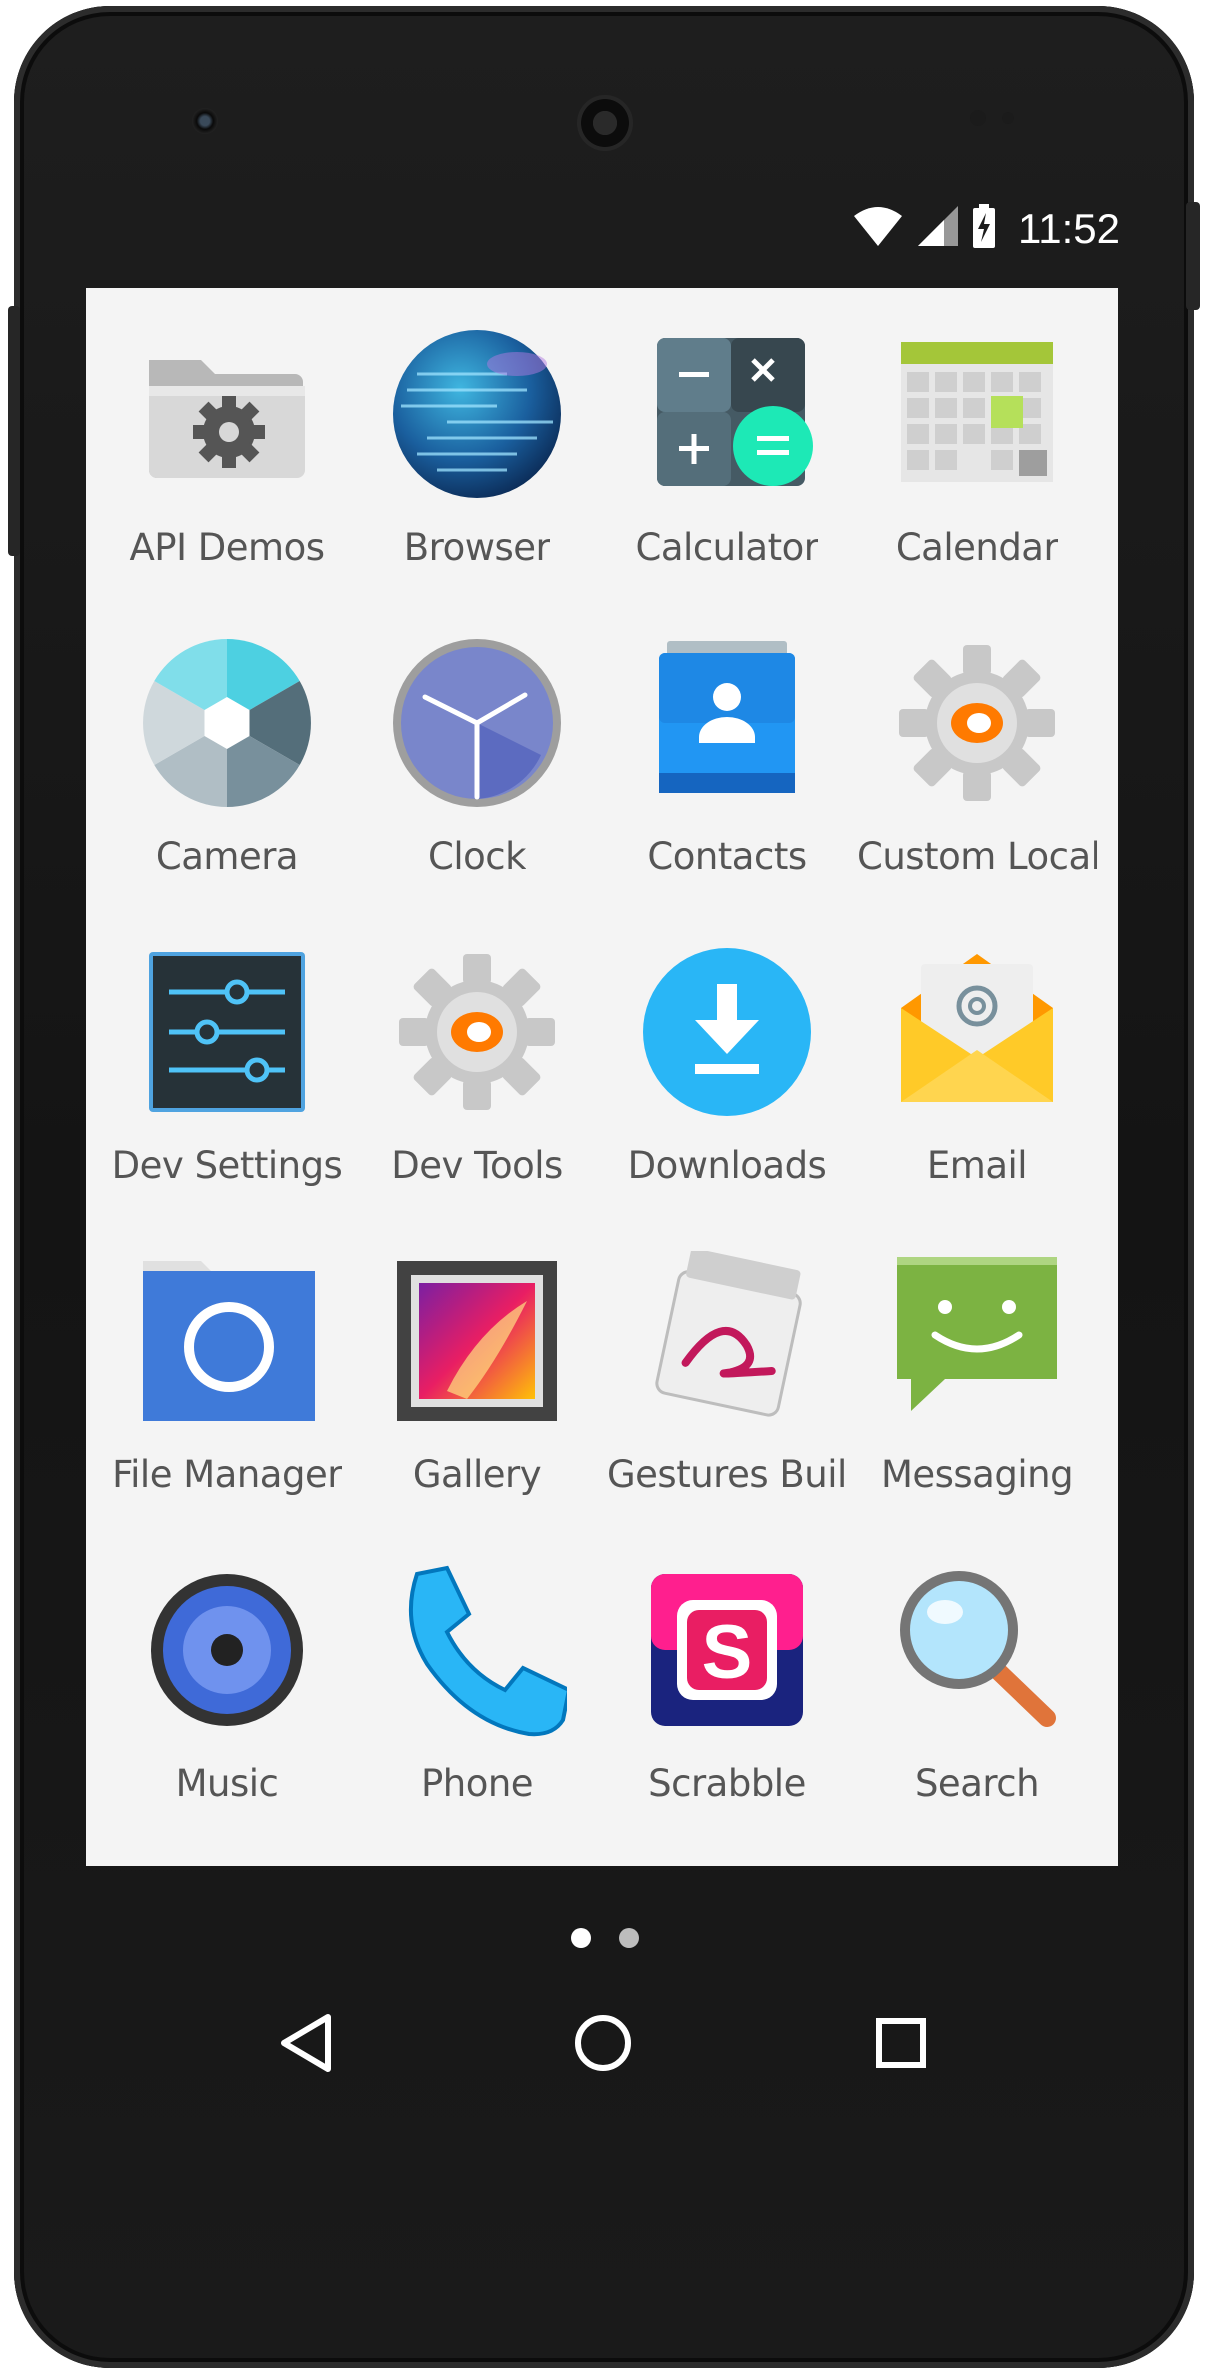 The image size is (1210, 2375). What do you see at coordinates (477, 1783) in the screenshot?
I see `app-label: Phone` at bounding box center [477, 1783].